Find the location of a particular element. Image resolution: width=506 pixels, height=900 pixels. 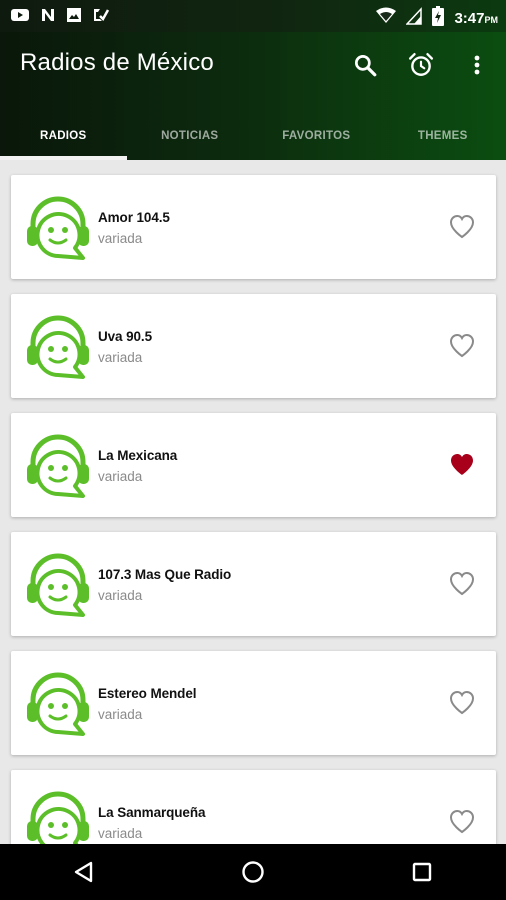

station-name: La Sanmarqueña is located at coordinates (152, 812).